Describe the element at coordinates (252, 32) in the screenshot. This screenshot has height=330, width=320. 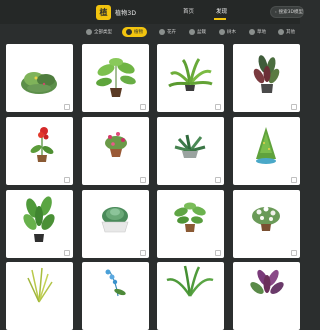
I see `grass-icon` at that location.